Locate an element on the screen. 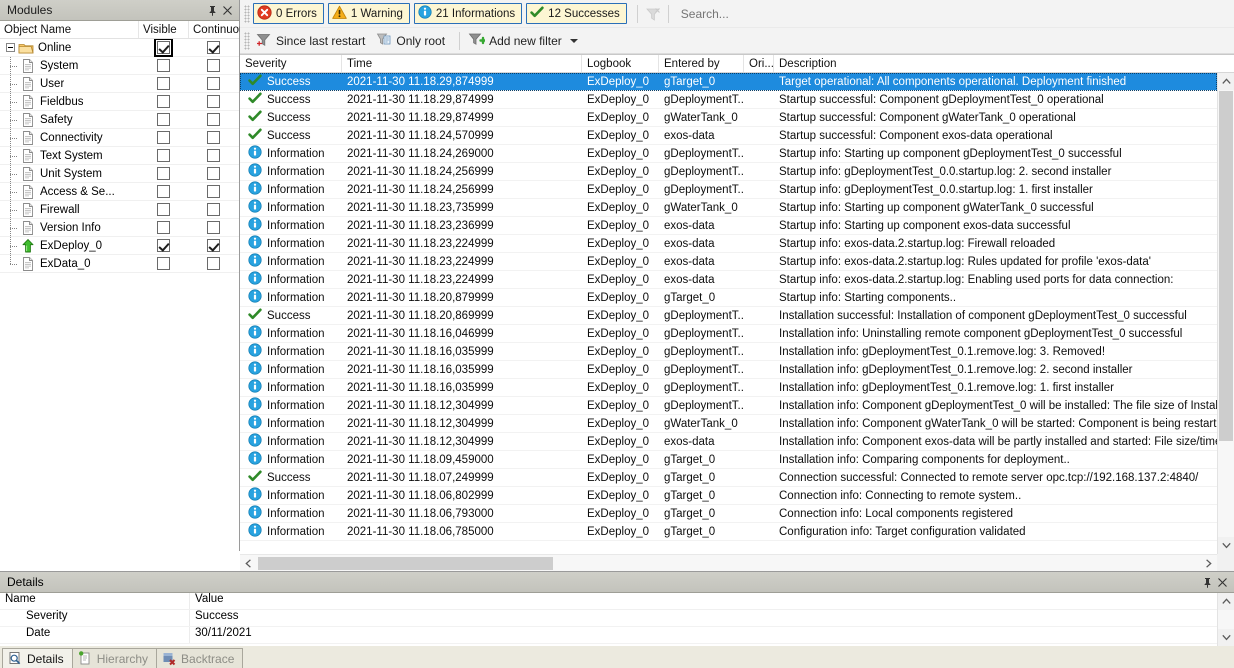 The image size is (1234, 668). tree-item-user: User is located at coordinates (119, 83).